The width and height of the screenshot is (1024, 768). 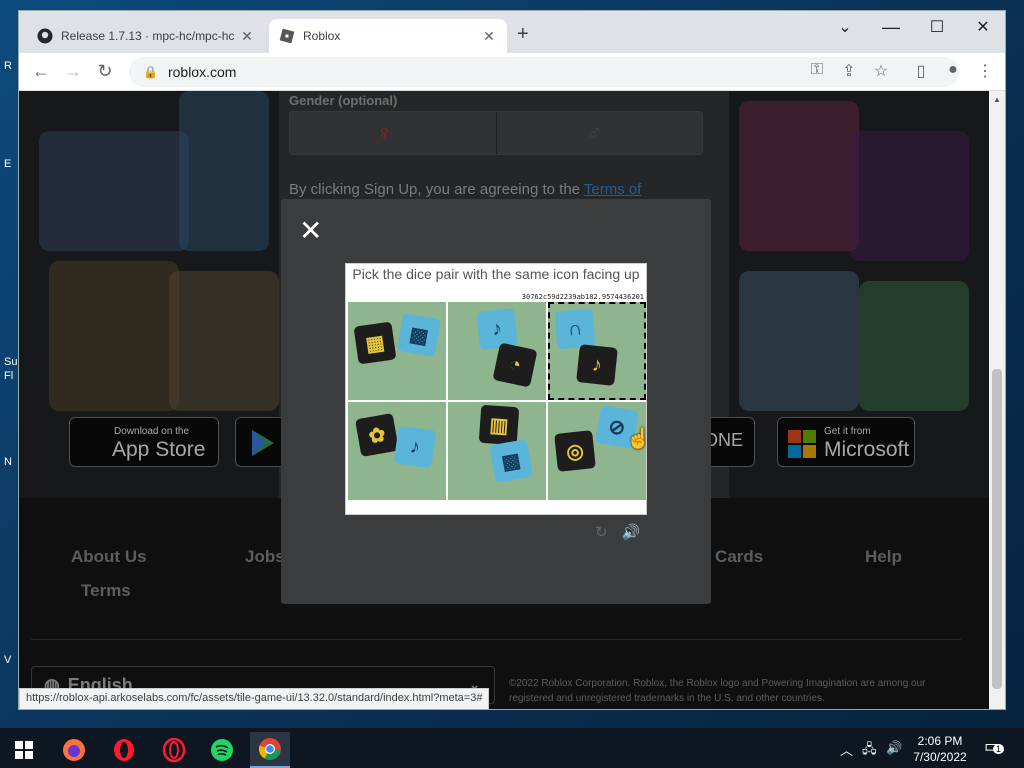 What do you see at coordinates (41, 71) in the screenshot?
I see `back-button: ←` at bounding box center [41, 71].